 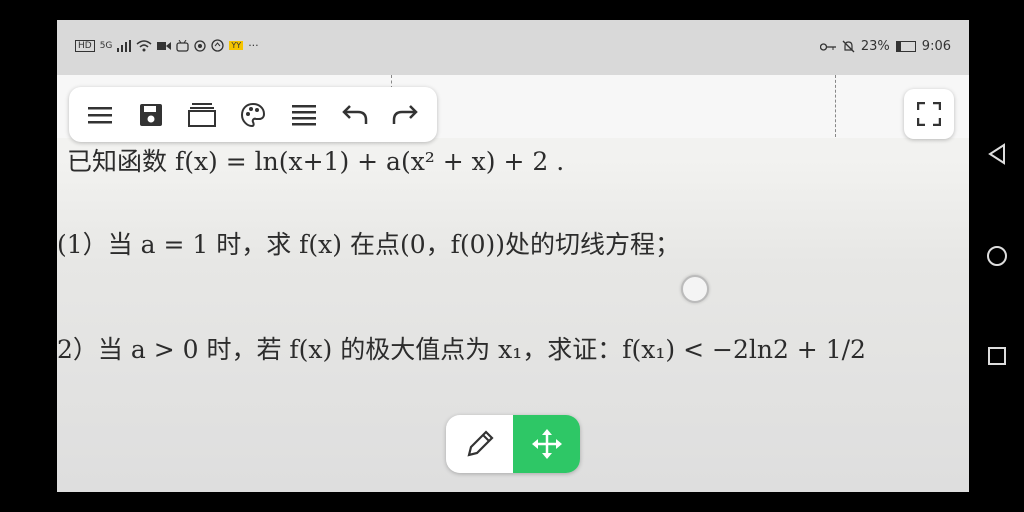 I want to click on palette-icon, so click(x=253, y=115).